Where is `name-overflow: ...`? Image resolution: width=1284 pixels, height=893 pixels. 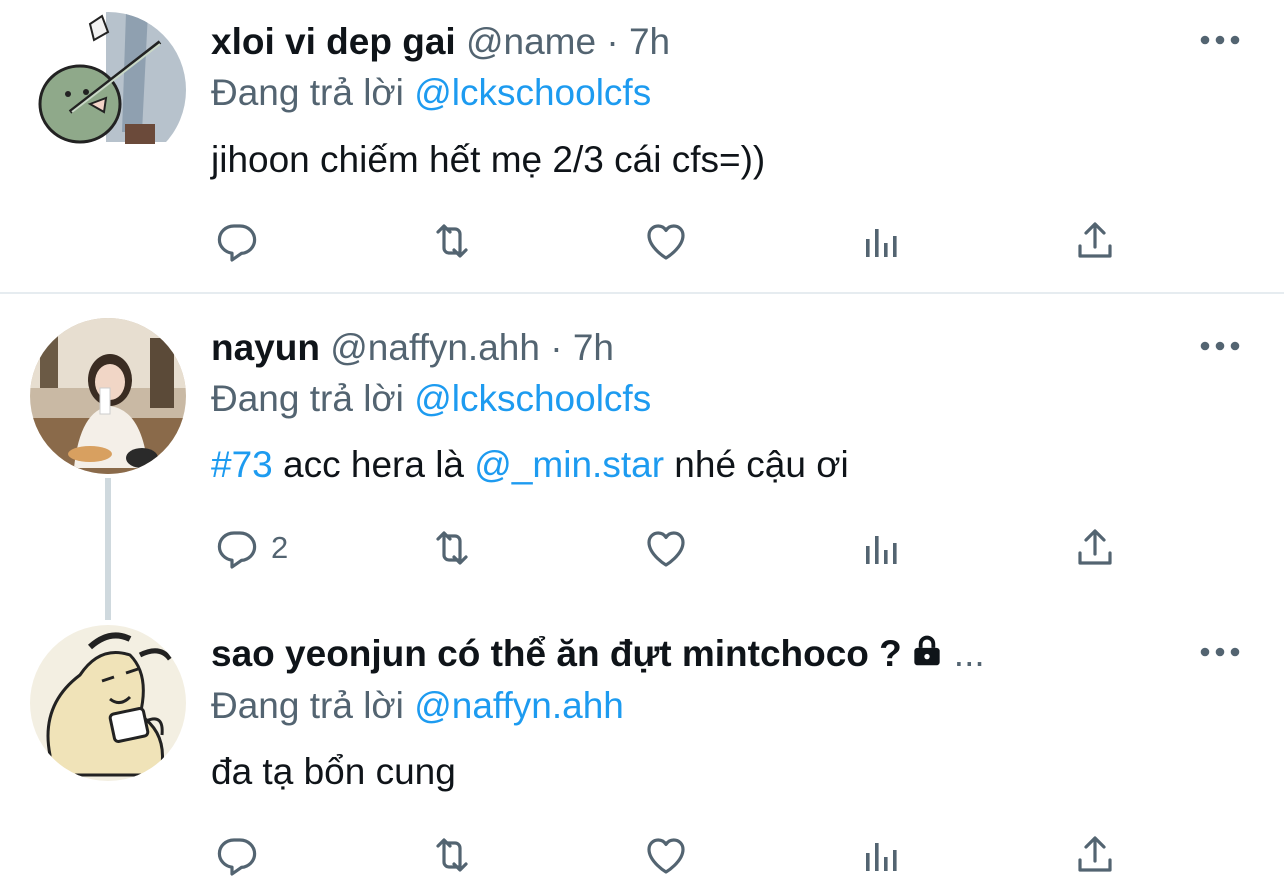 name-overflow: ... is located at coordinates (969, 653).